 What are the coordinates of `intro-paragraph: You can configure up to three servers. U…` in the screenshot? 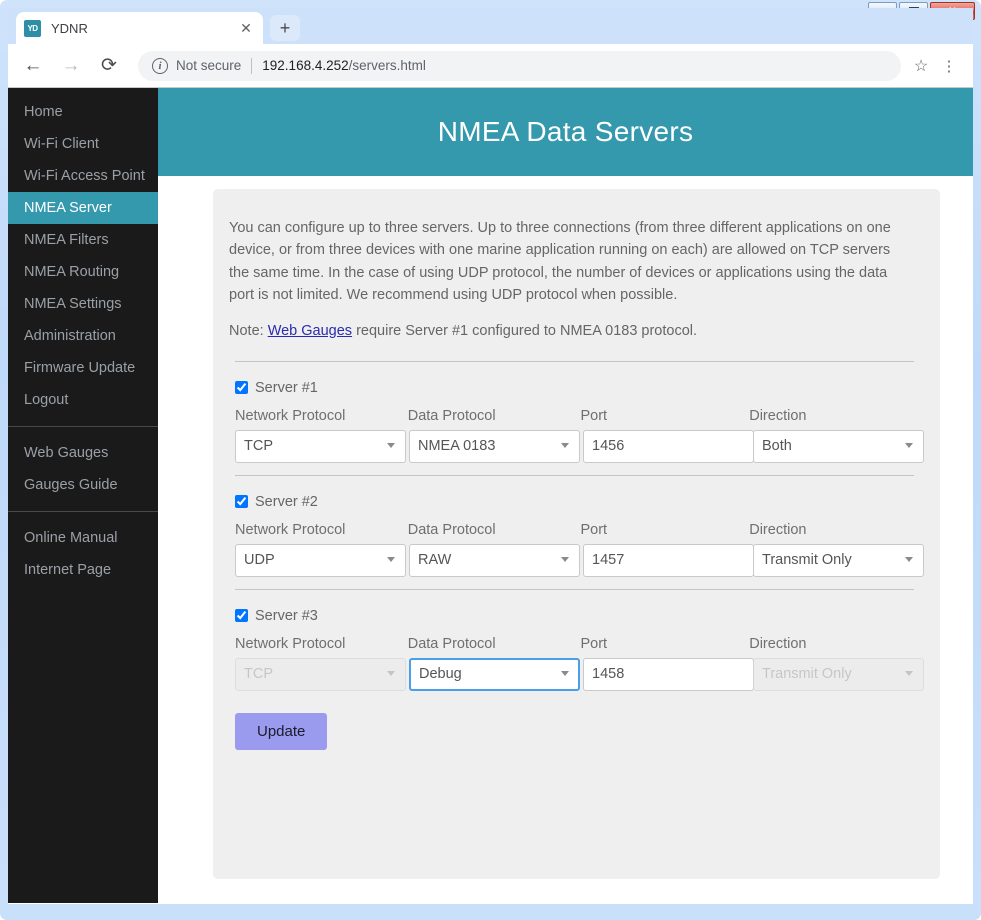 It's located at (560, 262).